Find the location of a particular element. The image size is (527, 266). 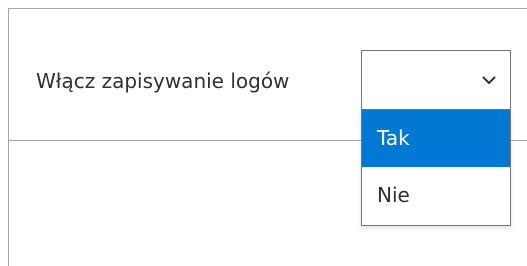

option-tak: Tak is located at coordinates (436, 138).